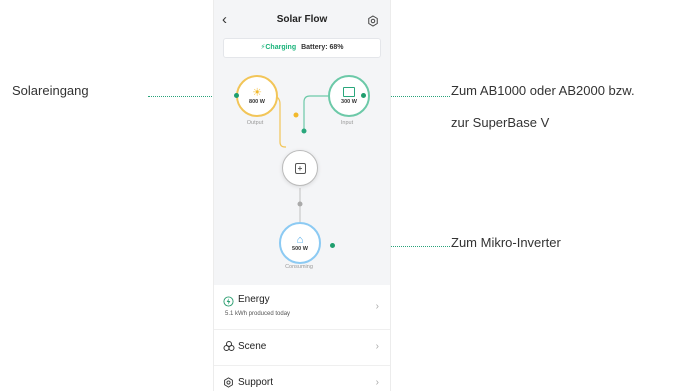  What do you see at coordinates (252, 346) in the screenshot?
I see `menu-label-scene: Scene` at bounding box center [252, 346].